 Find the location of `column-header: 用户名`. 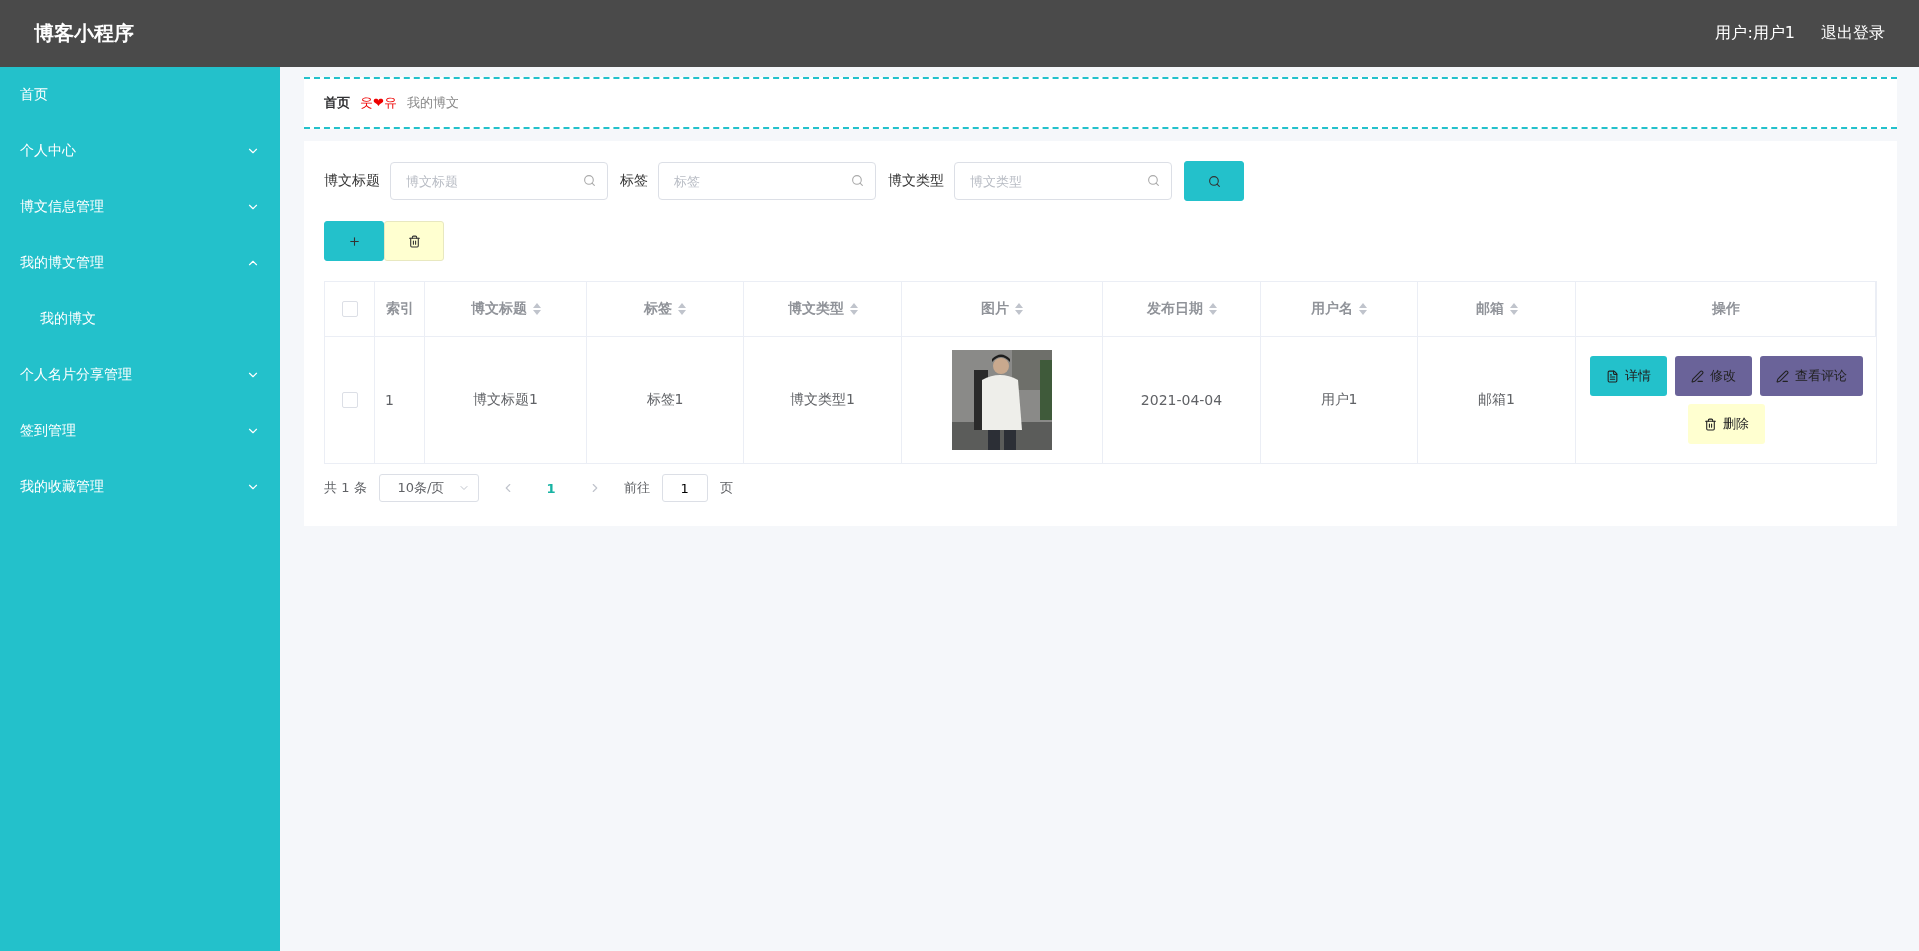

column-header: 用户名 is located at coordinates (1339, 309).